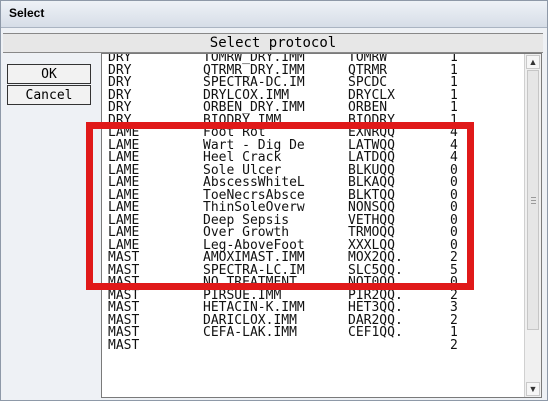 Image resolution: width=548 pixels, height=401 pixels. Describe the element at coordinates (315, 208) in the screenshot. I see `list-row: LAME ThinSoleOverw NONSQQ 0` at that location.